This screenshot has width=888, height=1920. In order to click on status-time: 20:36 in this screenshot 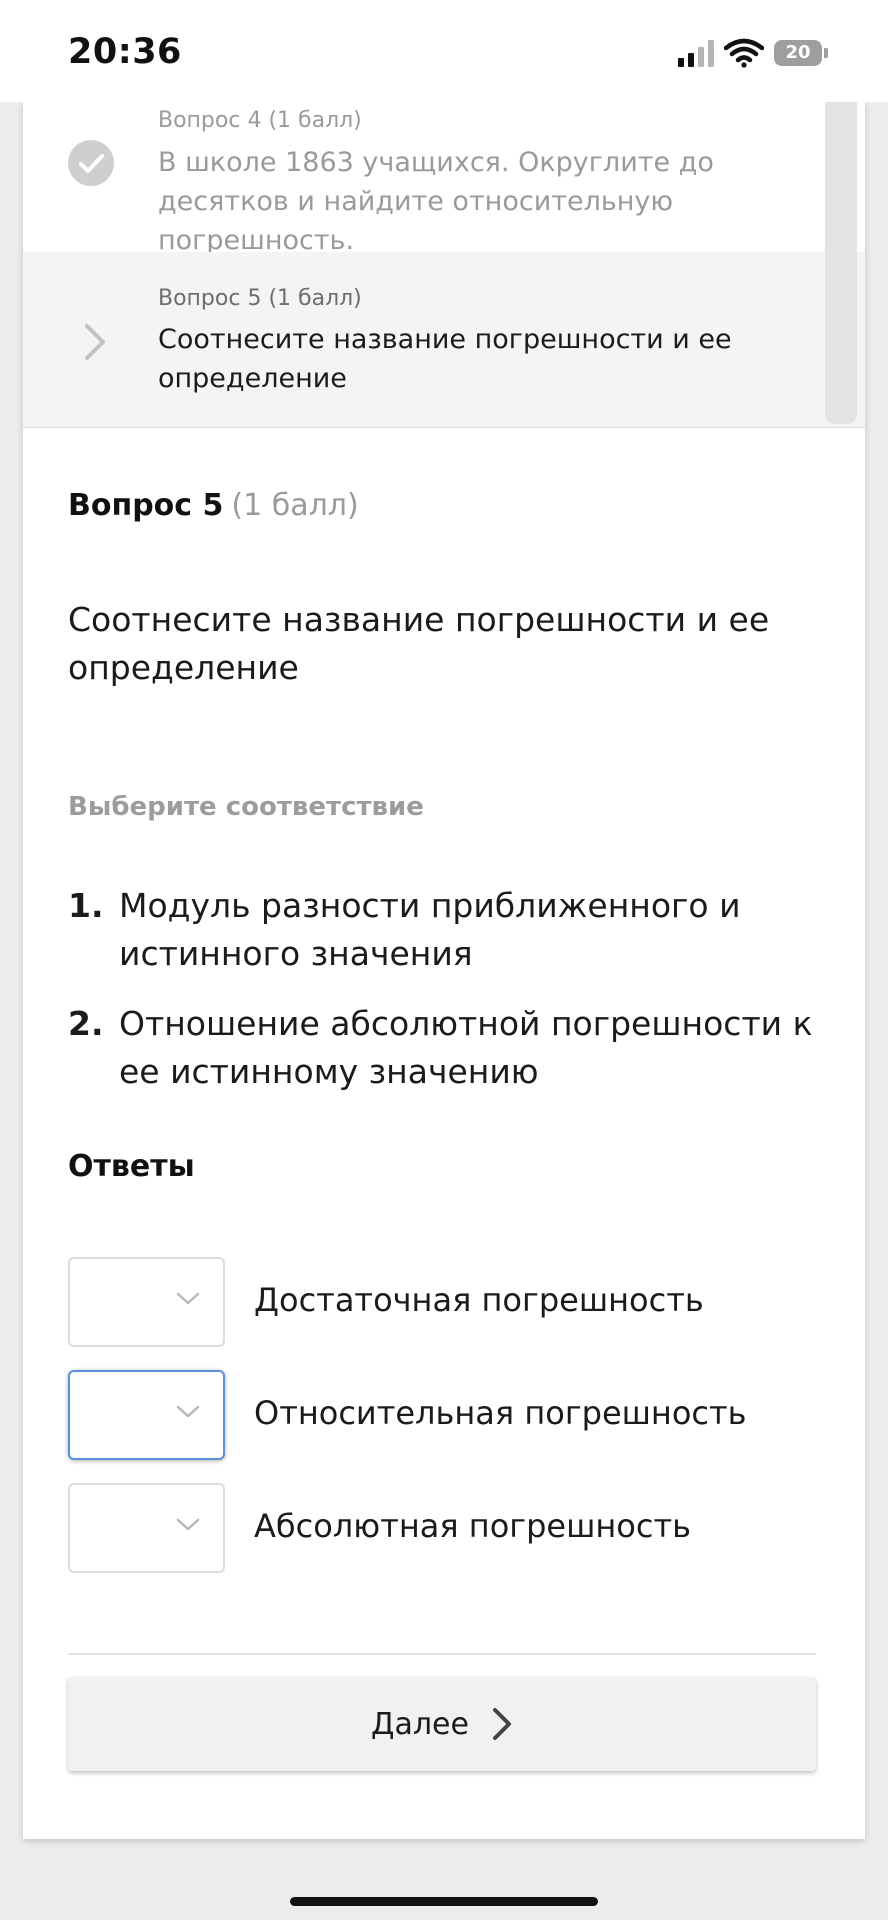, I will do `click(125, 52)`.